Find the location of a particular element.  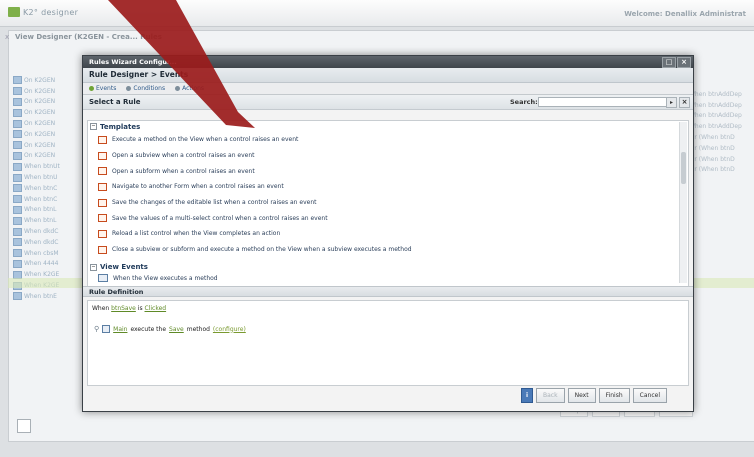

rule-group-label: Templates is located at coordinates (120, 126).